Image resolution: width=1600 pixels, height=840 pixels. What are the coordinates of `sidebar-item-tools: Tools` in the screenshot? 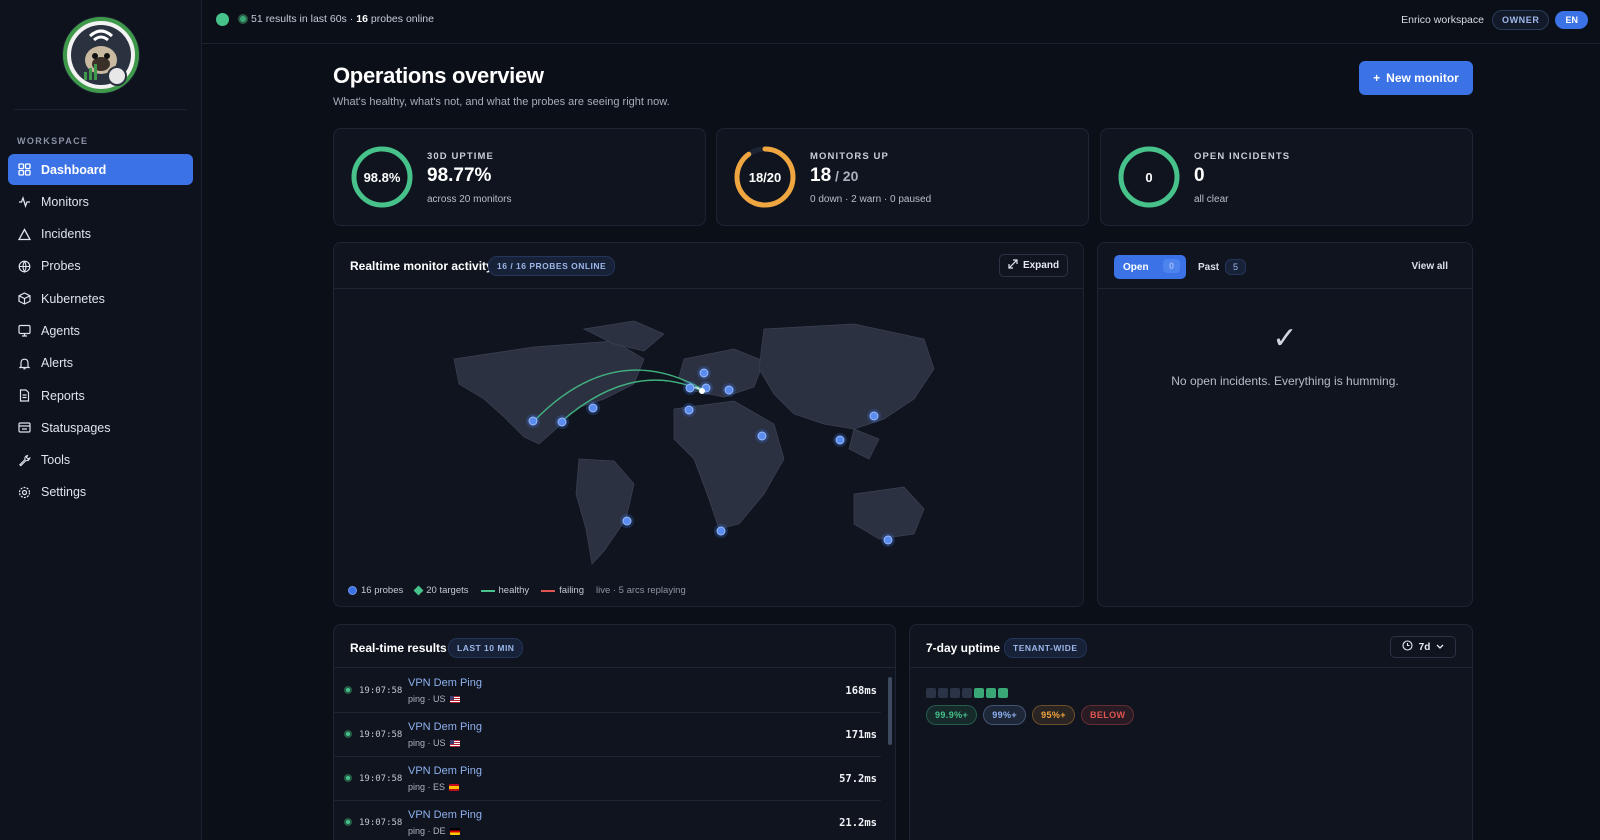 It's located at (100, 460).